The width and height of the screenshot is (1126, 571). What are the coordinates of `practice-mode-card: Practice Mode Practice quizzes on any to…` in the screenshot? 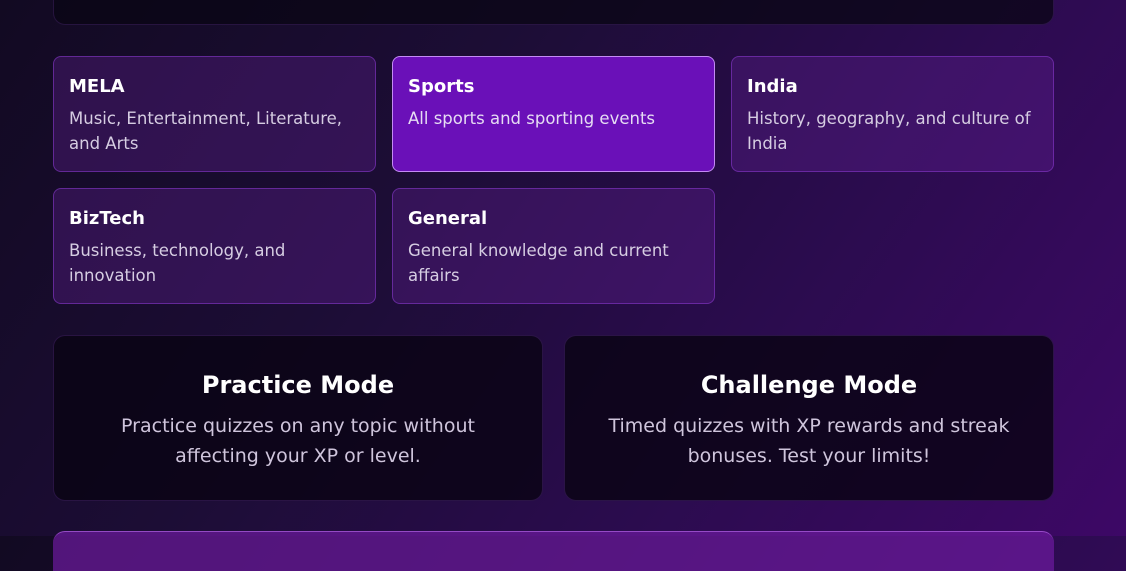 It's located at (298, 418).